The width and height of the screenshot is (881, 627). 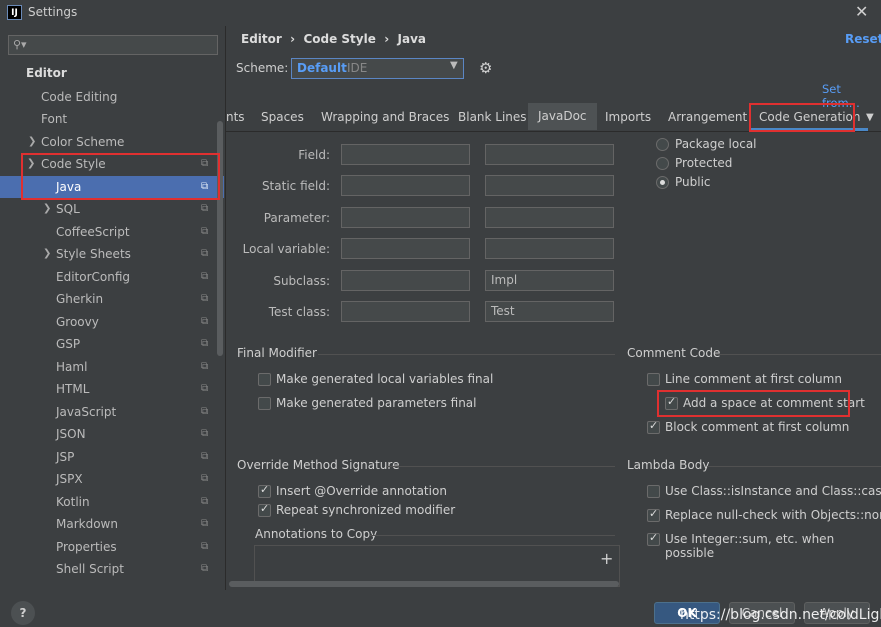 What do you see at coordinates (653, 491) in the screenshot?
I see `checkbox-class-isinstance` at bounding box center [653, 491].